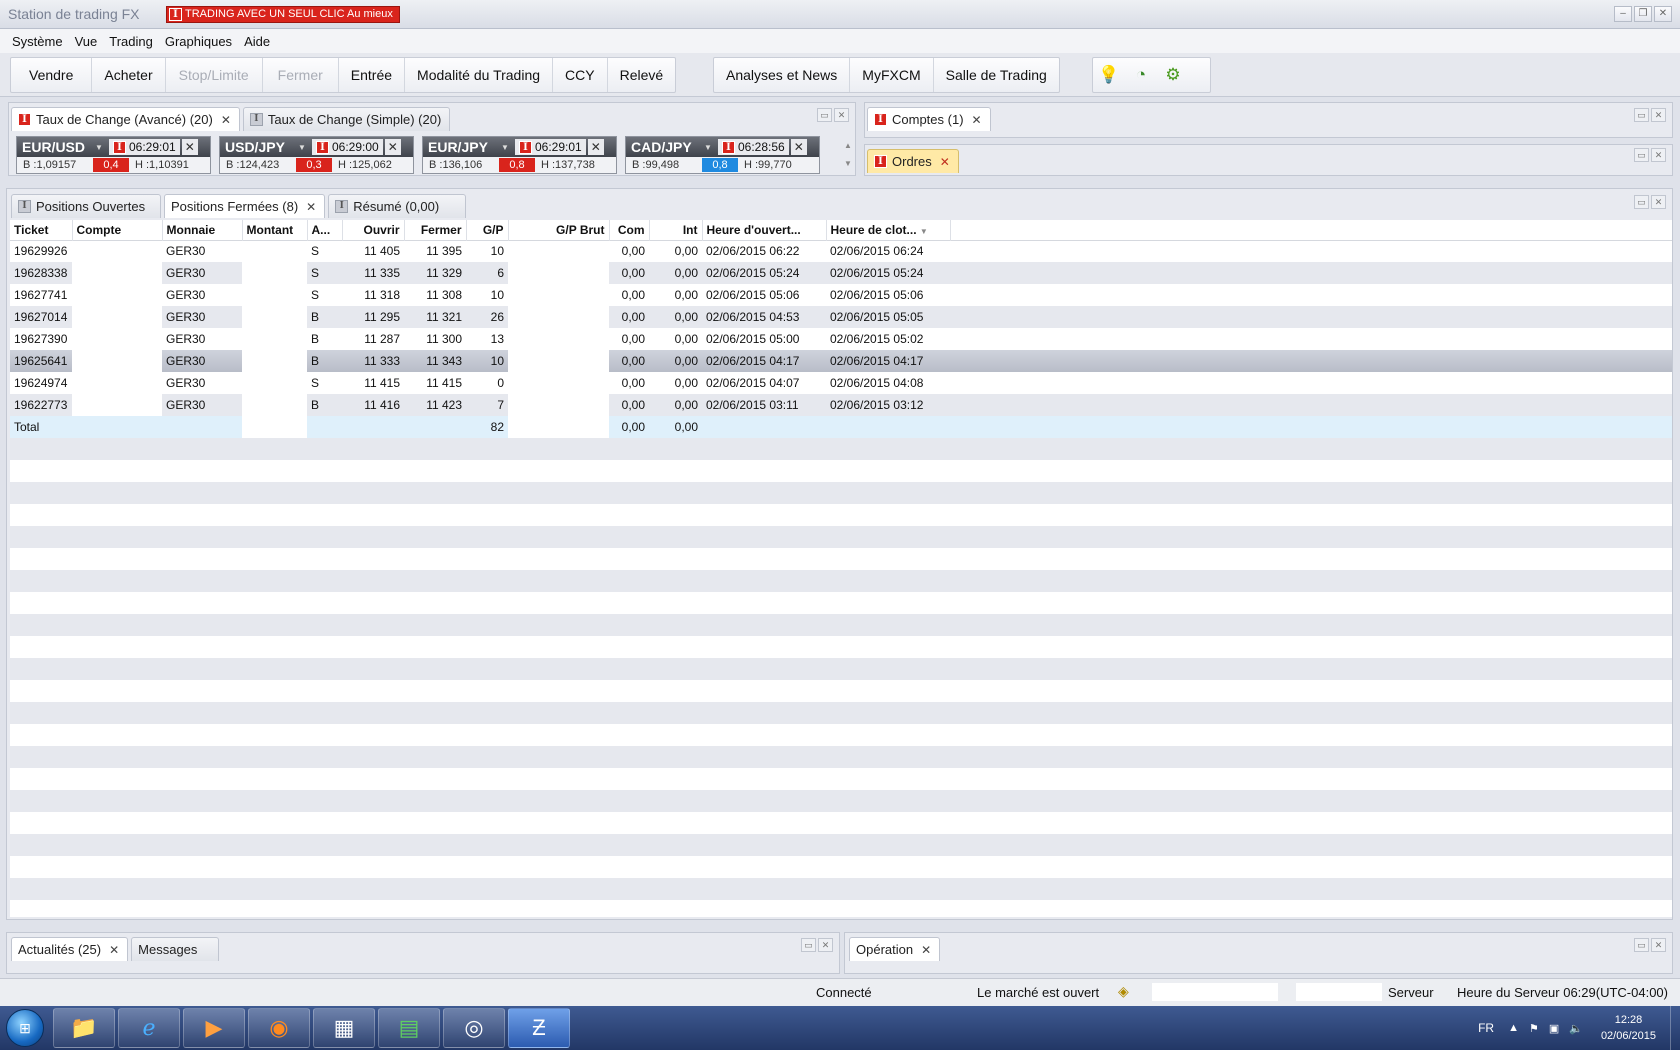  I want to click on one-click-trading-banner: I TRADING AVEC UN SEUL CLIC Au mieux, so click(283, 14).